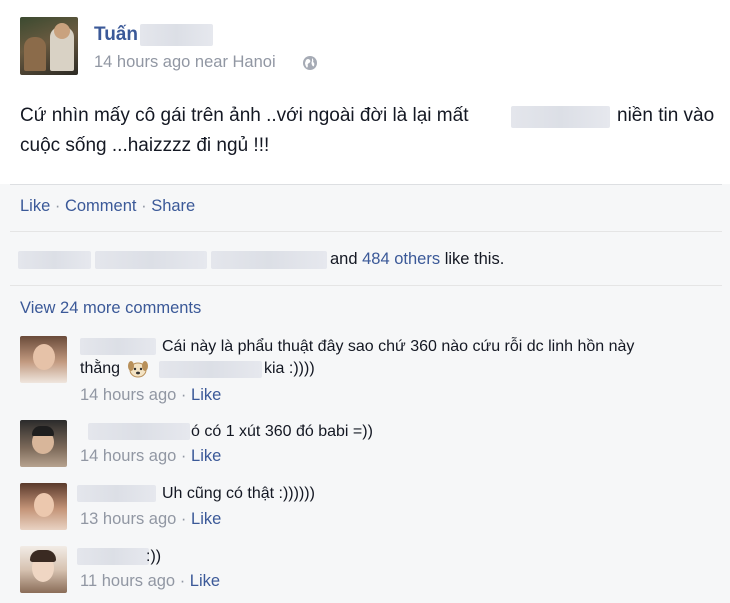 This screenshot has height=603, width=730. Describe the element at coordinates (666, 115) in the screenshot. I see `post-text-part2: niền tin vào` at that location.